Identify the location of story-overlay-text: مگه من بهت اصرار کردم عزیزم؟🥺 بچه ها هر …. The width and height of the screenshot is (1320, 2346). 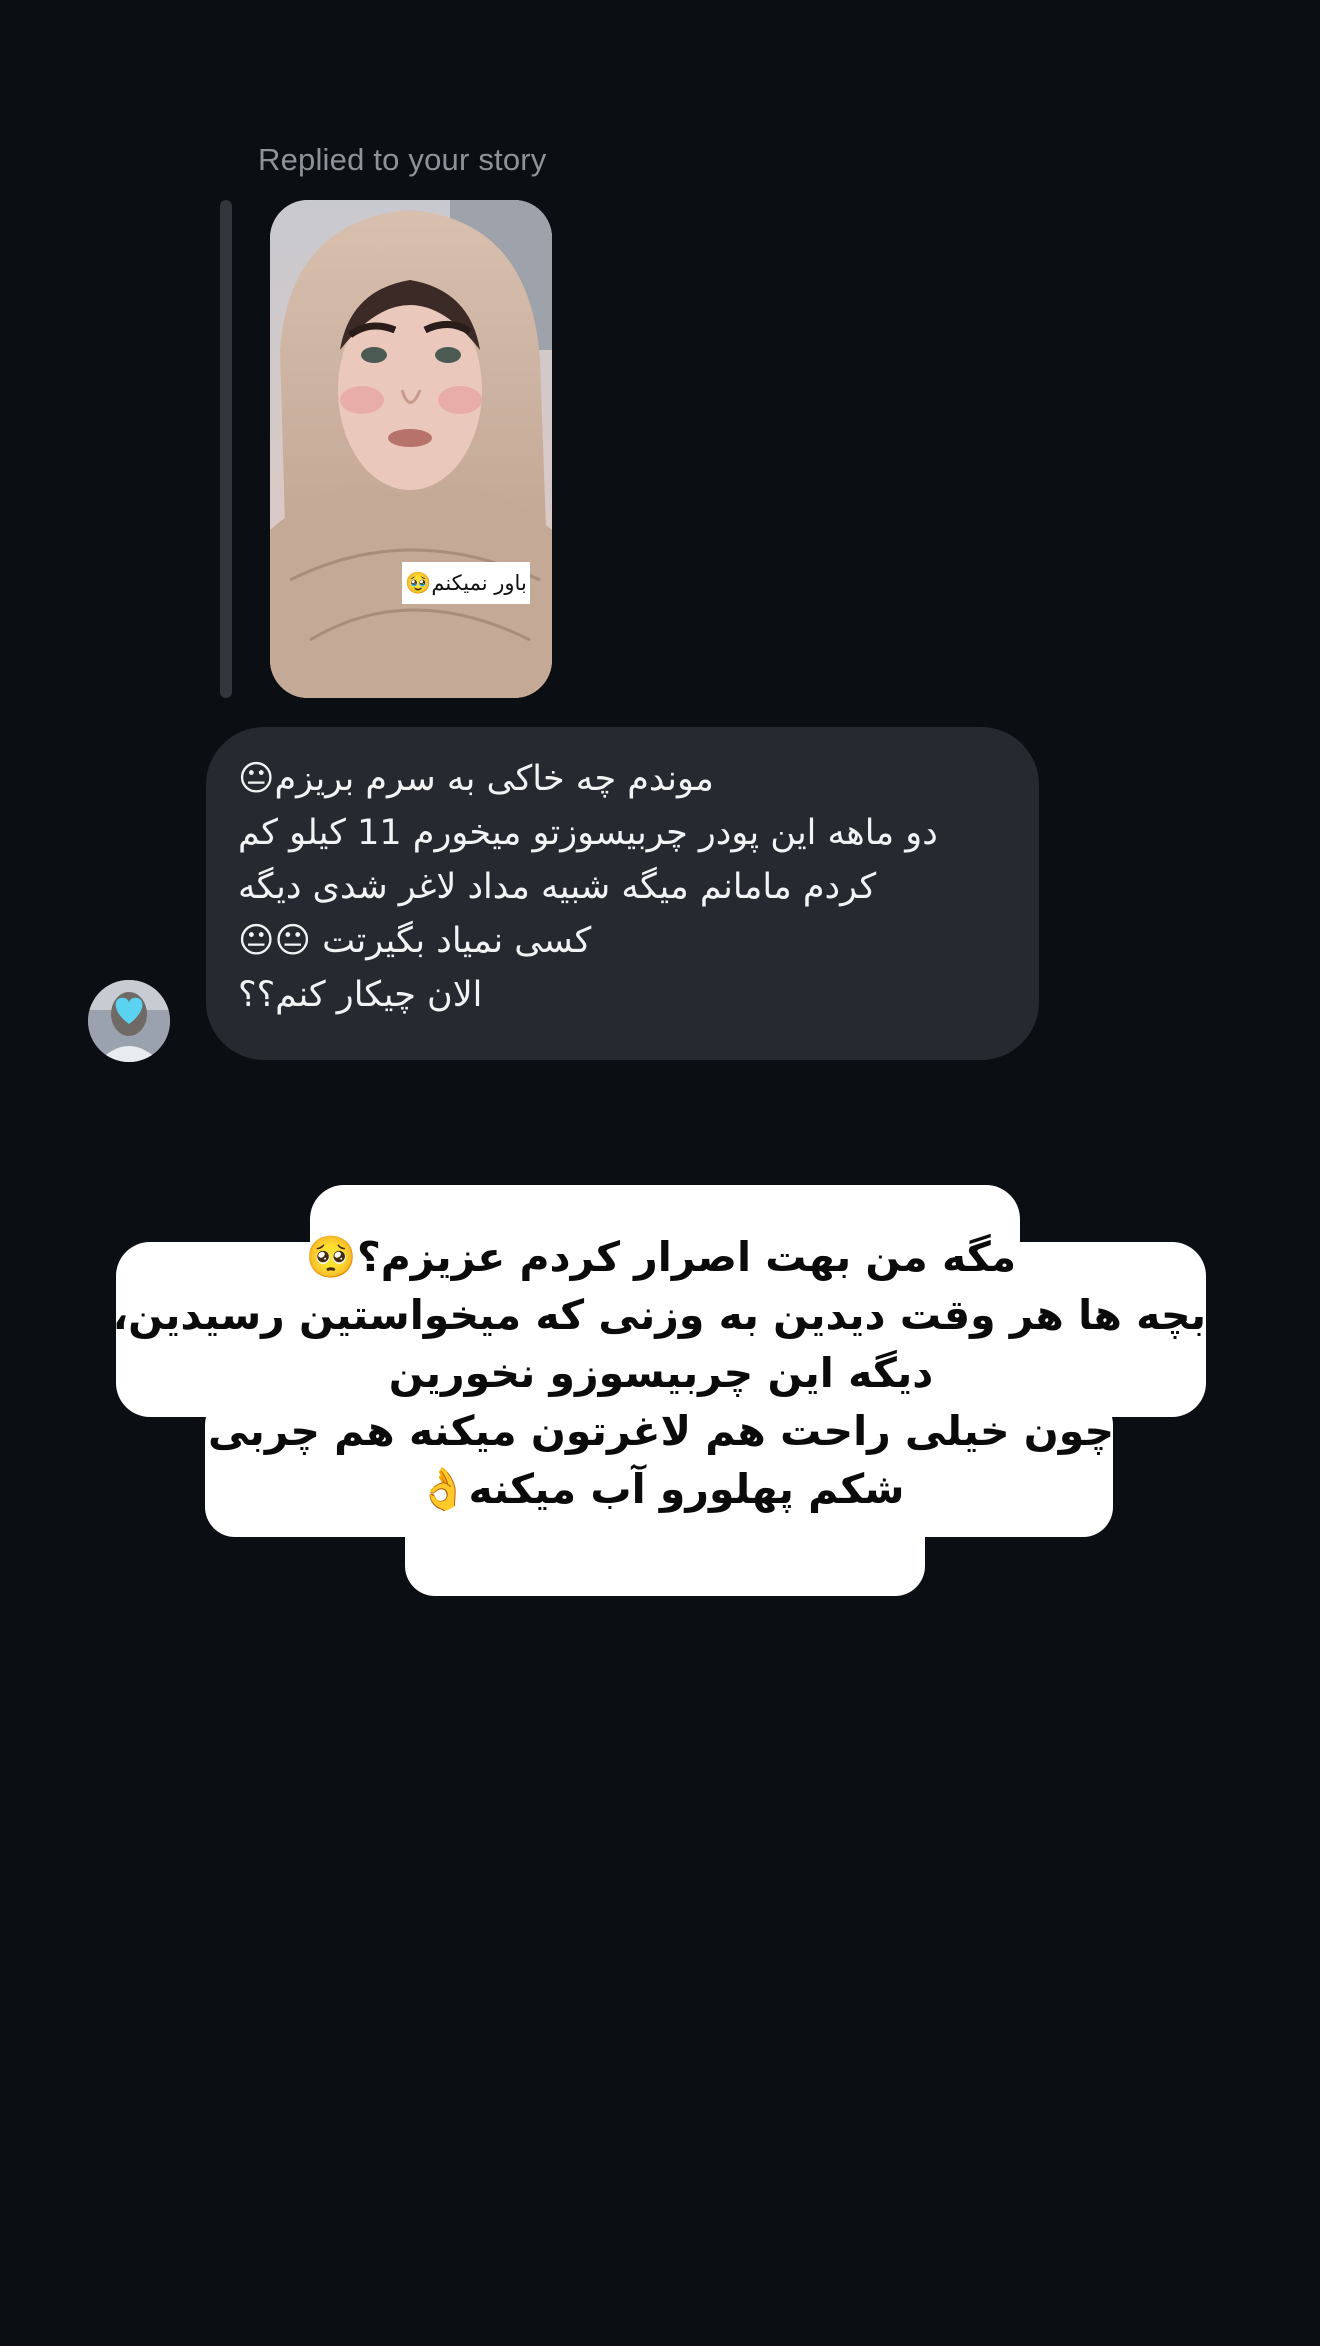
(659, 1373).